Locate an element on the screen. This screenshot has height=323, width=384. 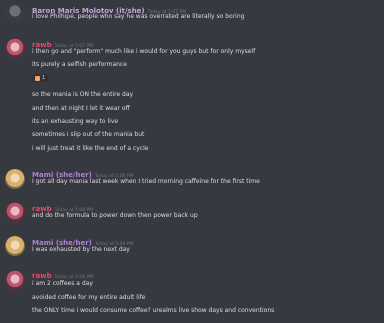
message-text: its purely a selfish performance is located at coordinates (79, 64).